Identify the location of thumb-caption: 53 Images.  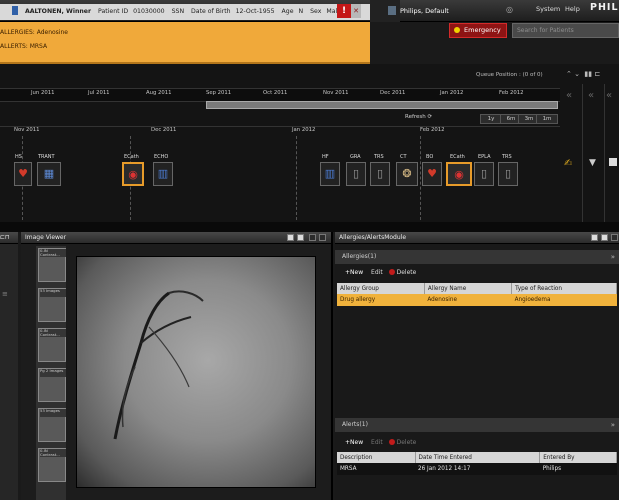
(53, 413).